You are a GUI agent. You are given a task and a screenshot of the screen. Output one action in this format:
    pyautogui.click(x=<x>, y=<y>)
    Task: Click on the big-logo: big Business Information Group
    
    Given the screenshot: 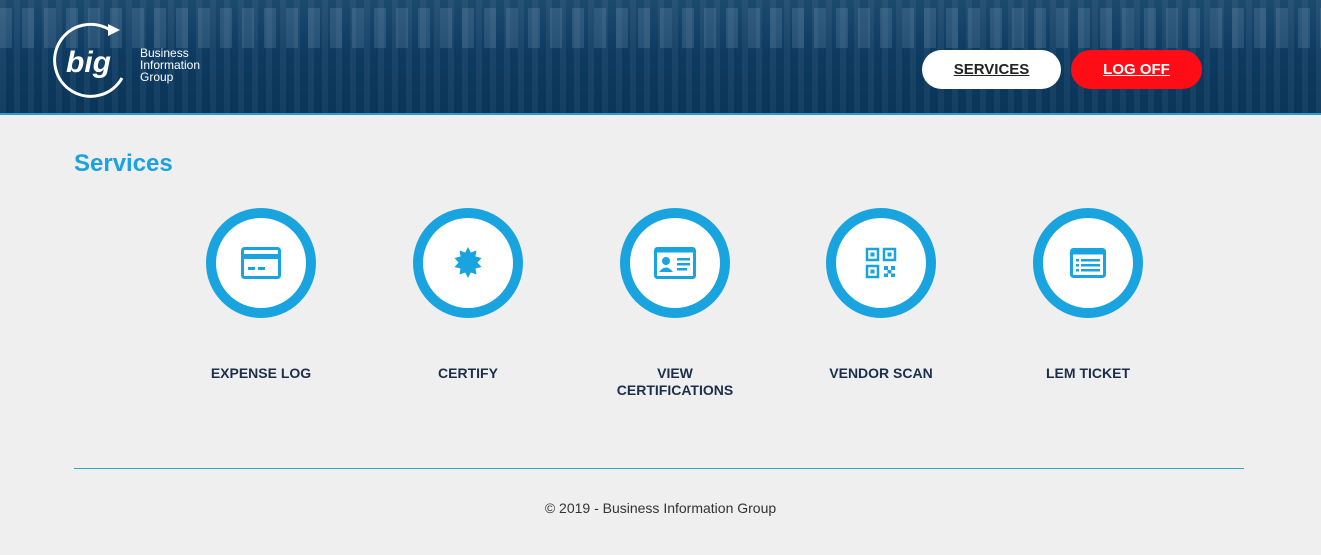 What is the action you would take?
    pyautogui.click(x=135, y=61)
    